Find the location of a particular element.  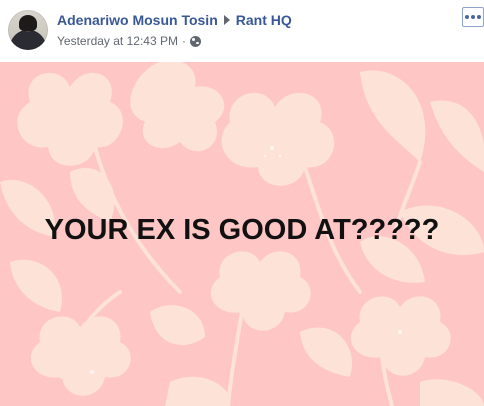

post-meta: Yesterday at 12:43 PM · is located at coordinates (129, 41).